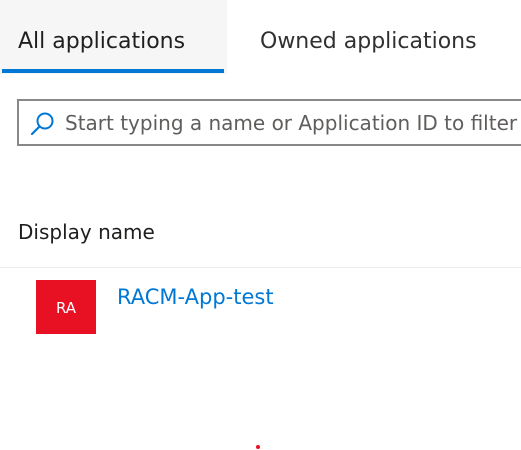 The height and width of the screenshot is (450, 521). I want to click on tab-all-applications: All applications, so click(113, 37).